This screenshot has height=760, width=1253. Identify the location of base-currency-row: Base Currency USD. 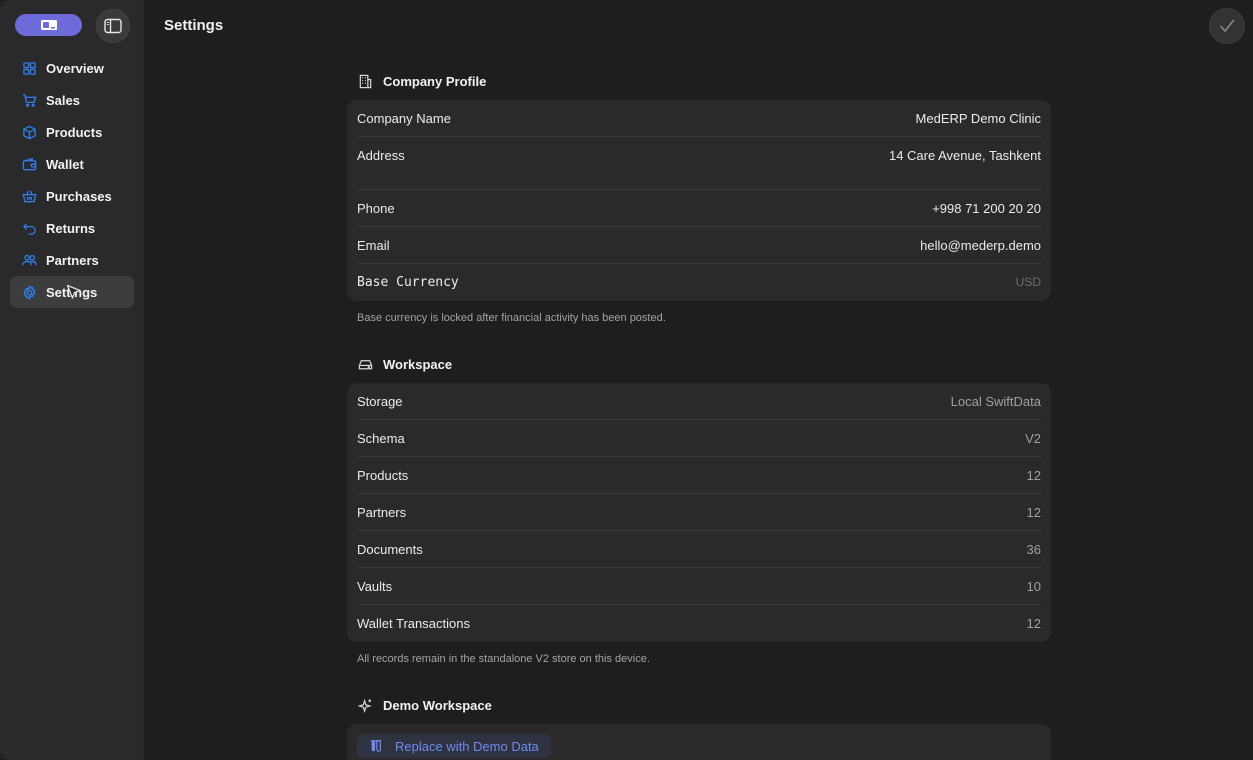
(699, 282).